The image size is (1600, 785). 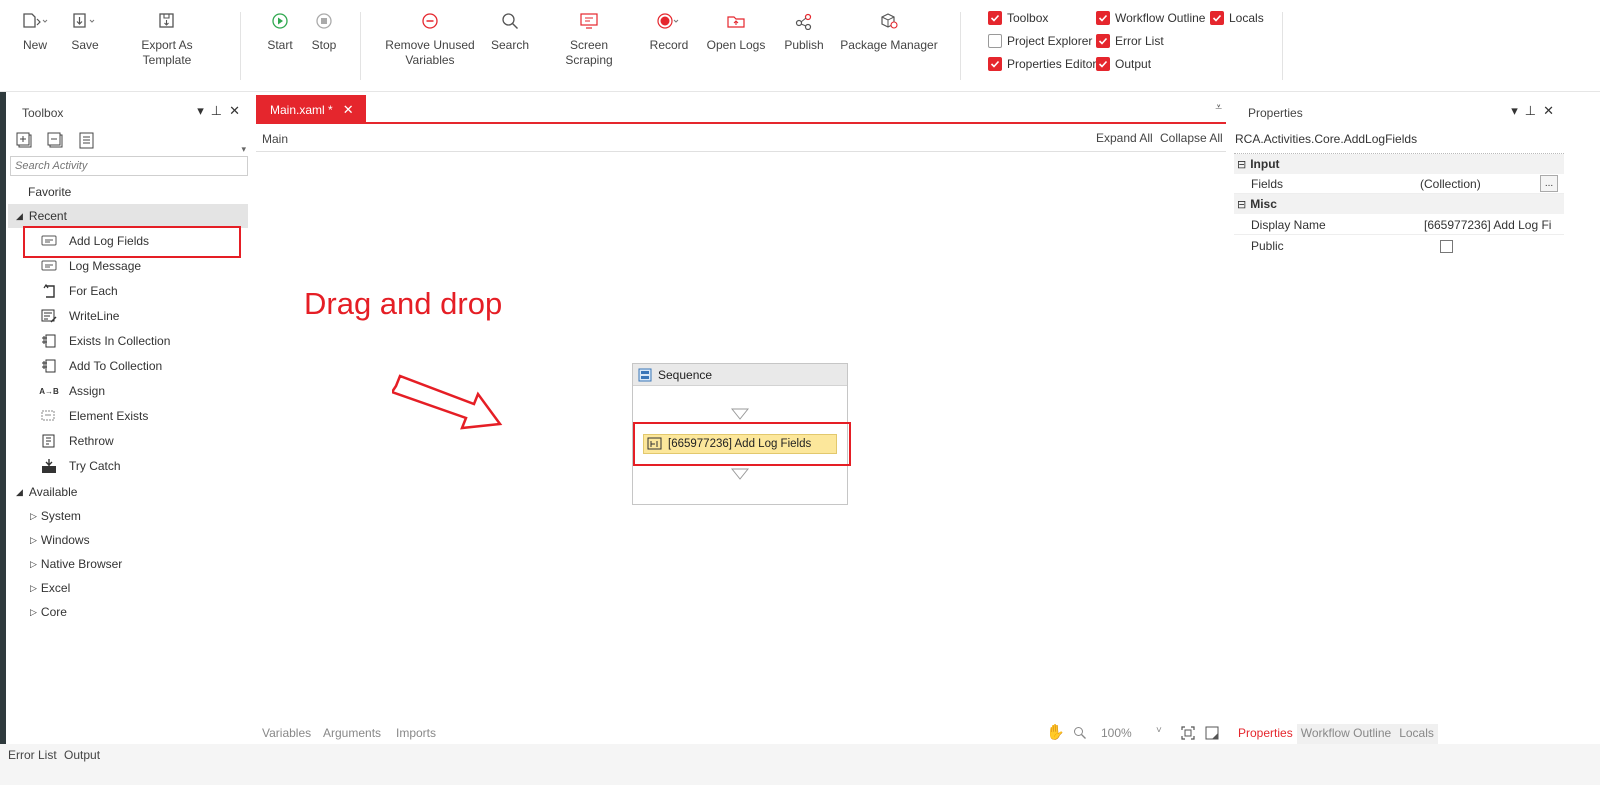 I want to click on toolbox-item-writeline: WriteLine, so click(x=128, y=316).